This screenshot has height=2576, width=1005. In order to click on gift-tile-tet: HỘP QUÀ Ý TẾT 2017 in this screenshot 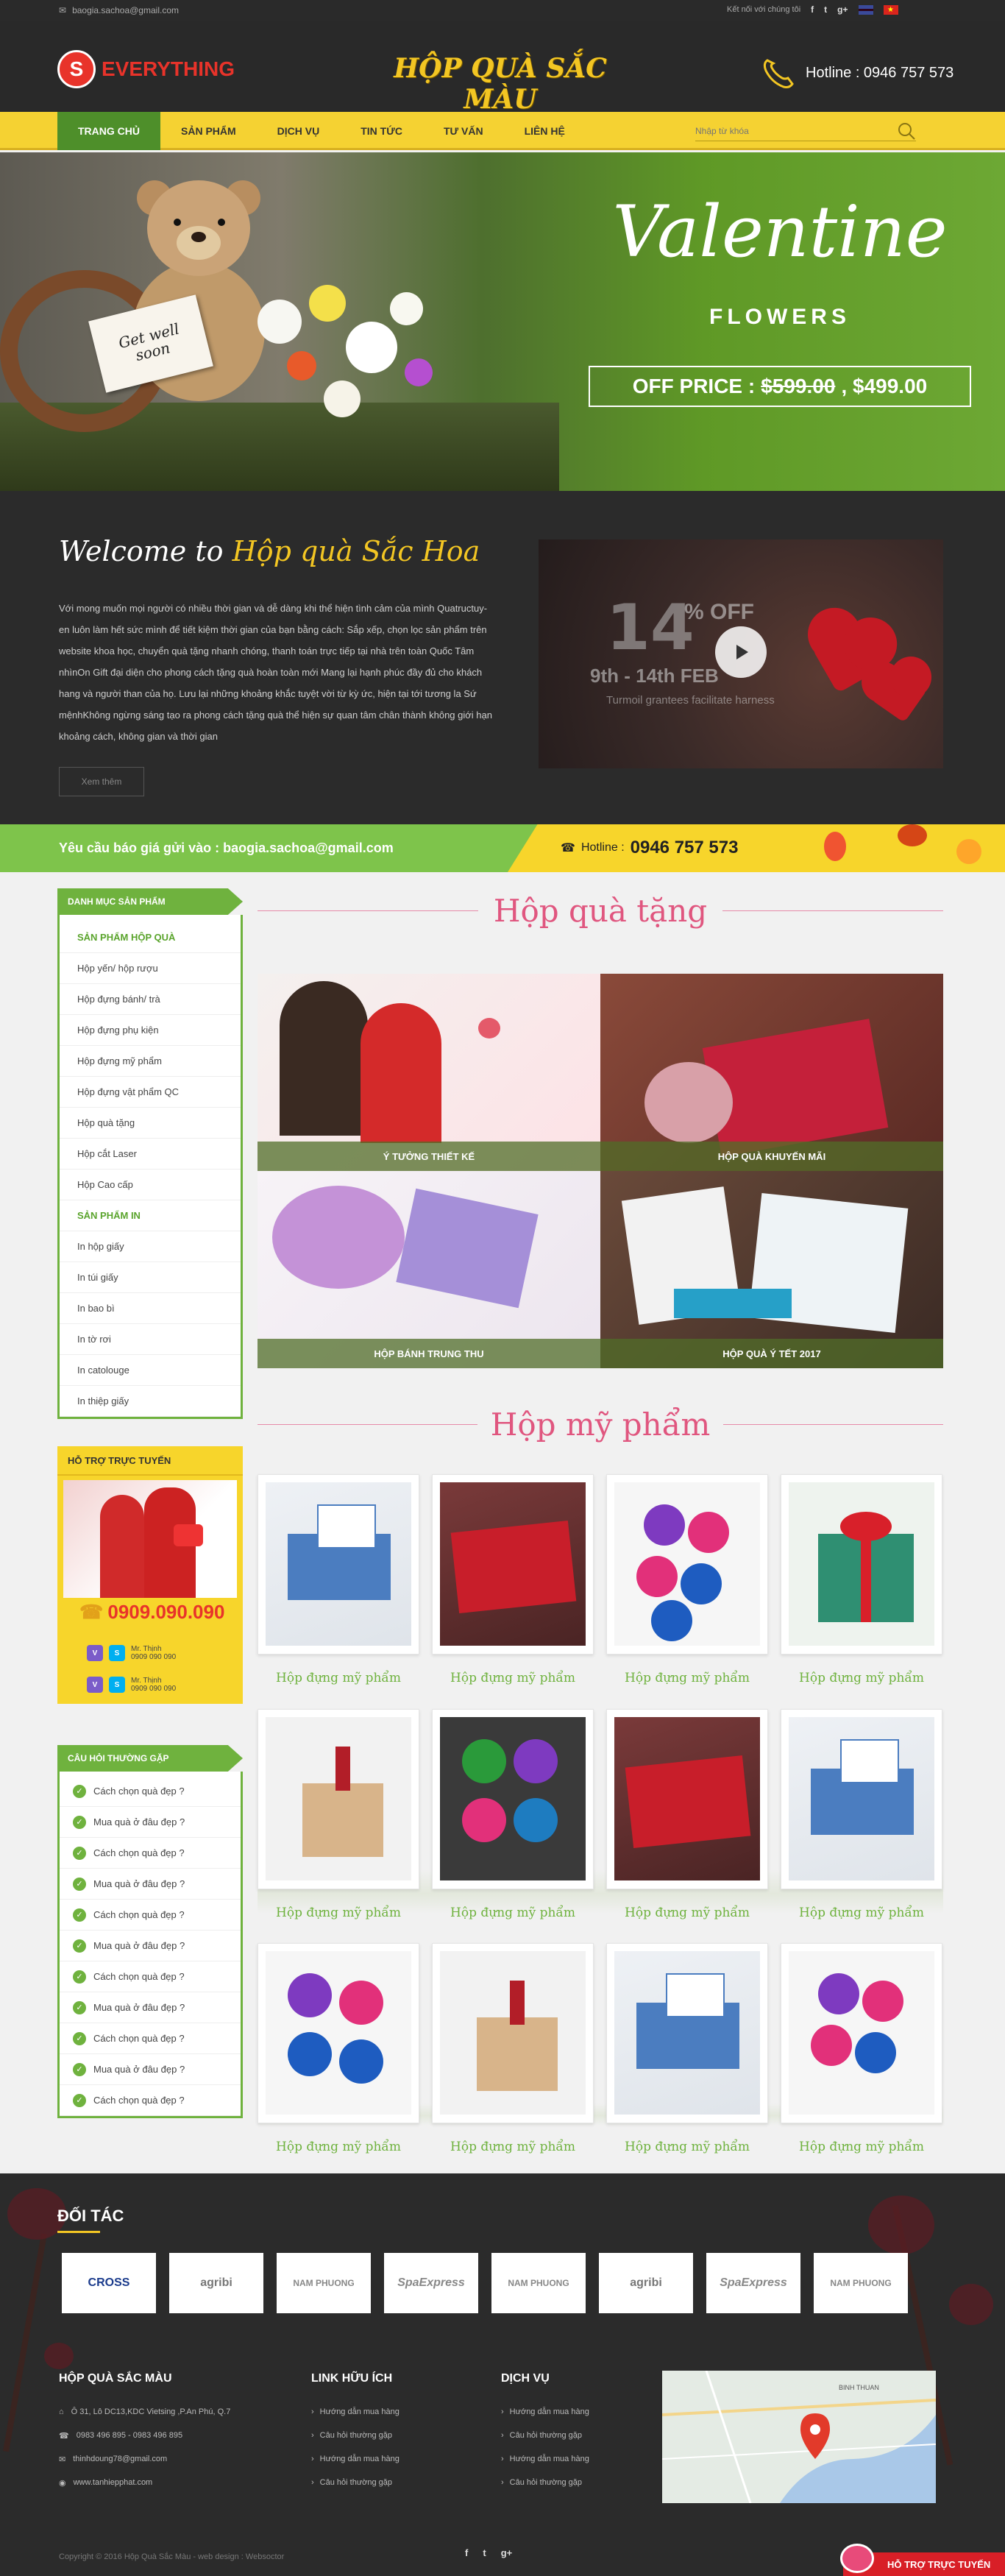, I will do `click(771, 1269)`.